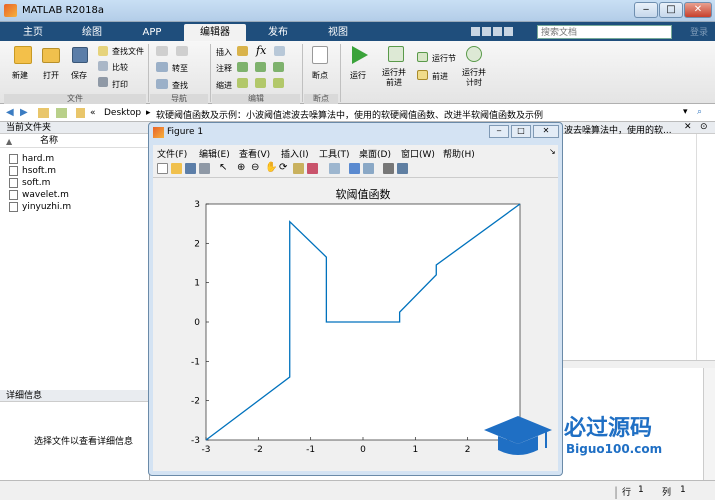 Image resolution: width=715 pixels, height=500 pixels. What do you see at coordinates (10, 112) in the screenshot?
I see `back-arrow-icon: ◀` at bounding box center [10, 112].